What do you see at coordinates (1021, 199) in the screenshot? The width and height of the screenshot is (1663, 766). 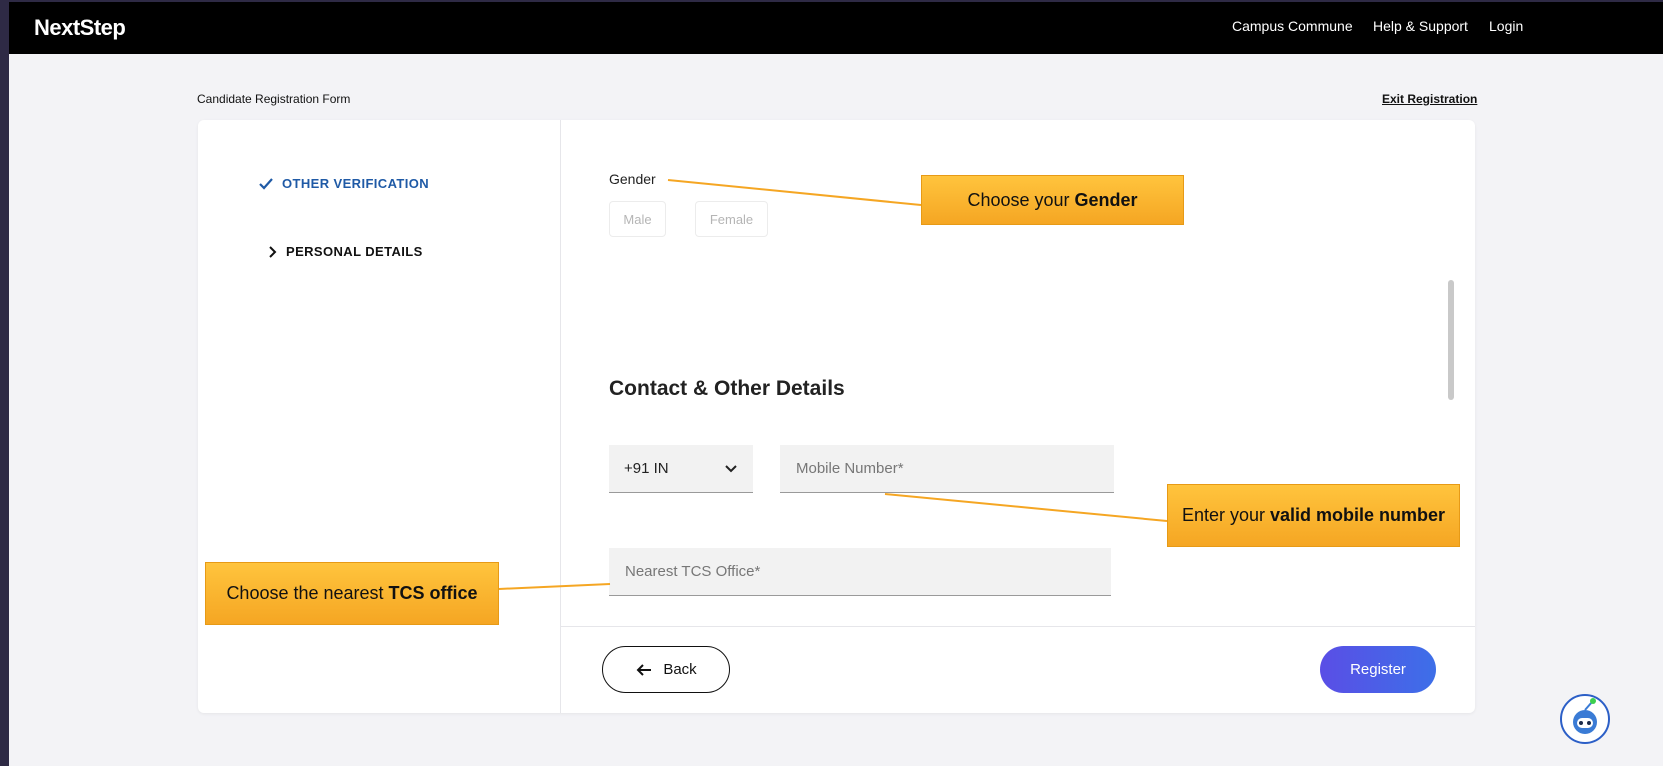 I see `callout-text: Choose your` at bounding box center [1021, 199].